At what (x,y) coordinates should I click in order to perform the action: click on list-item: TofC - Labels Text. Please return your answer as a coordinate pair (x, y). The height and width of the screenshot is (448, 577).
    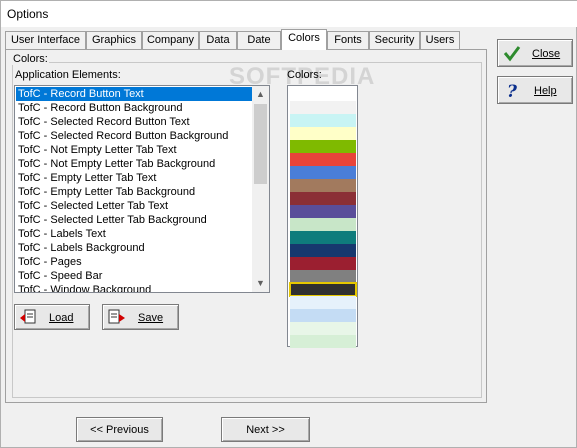
    Looking at the image, I should click on (134, 234).